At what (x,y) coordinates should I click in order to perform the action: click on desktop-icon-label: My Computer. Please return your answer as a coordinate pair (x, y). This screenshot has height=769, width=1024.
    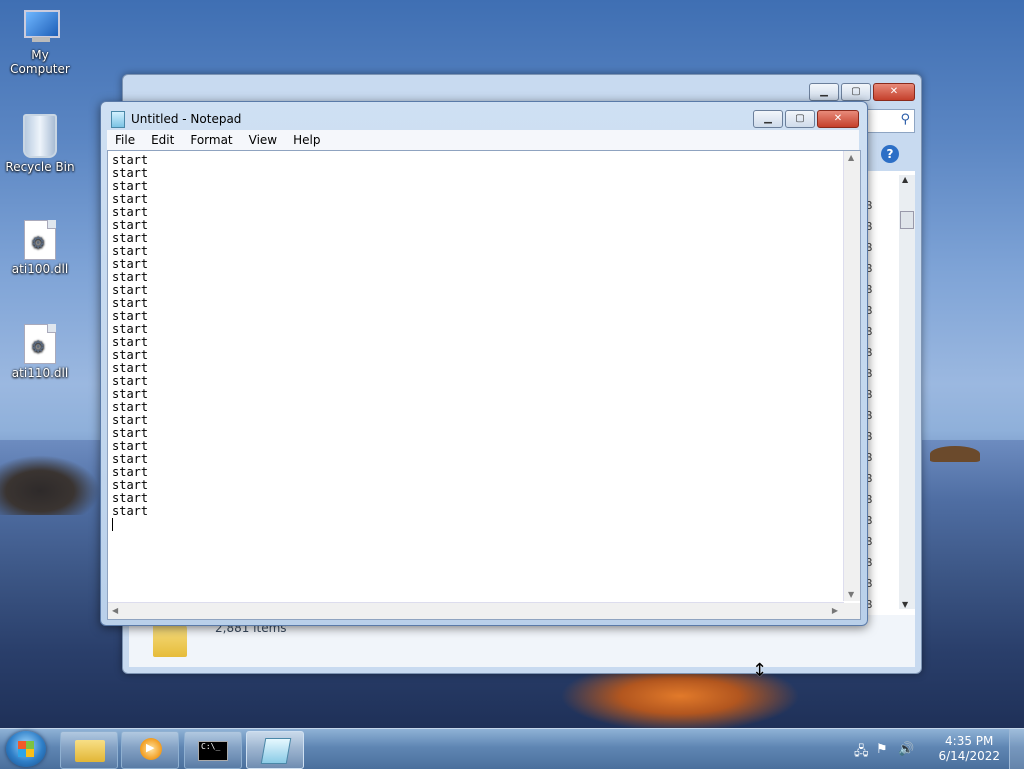
    Looking at the image, I should click on (40, 62).